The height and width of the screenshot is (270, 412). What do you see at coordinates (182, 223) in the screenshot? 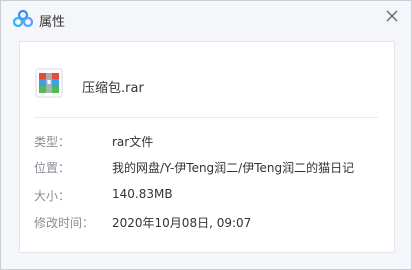
I see `property-value: 2020年10月08日, 09:07` at bounding box center [182, 223].